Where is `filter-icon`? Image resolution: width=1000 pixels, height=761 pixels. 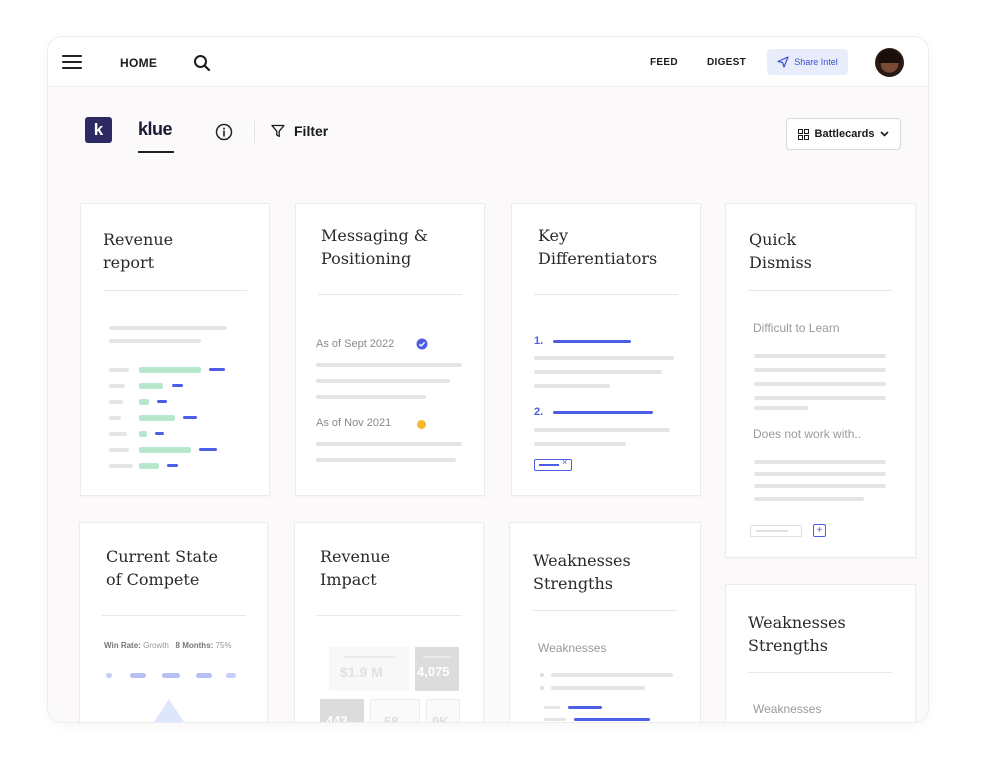 filter-icon is located at coordinates (278, 131).